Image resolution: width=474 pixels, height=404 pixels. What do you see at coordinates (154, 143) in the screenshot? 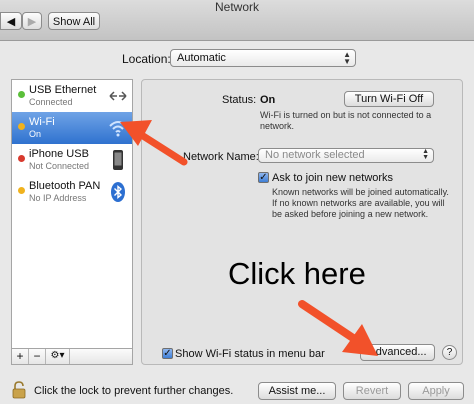
I see `arrow-to-wifi-icon` at bounding box center [154, 143].